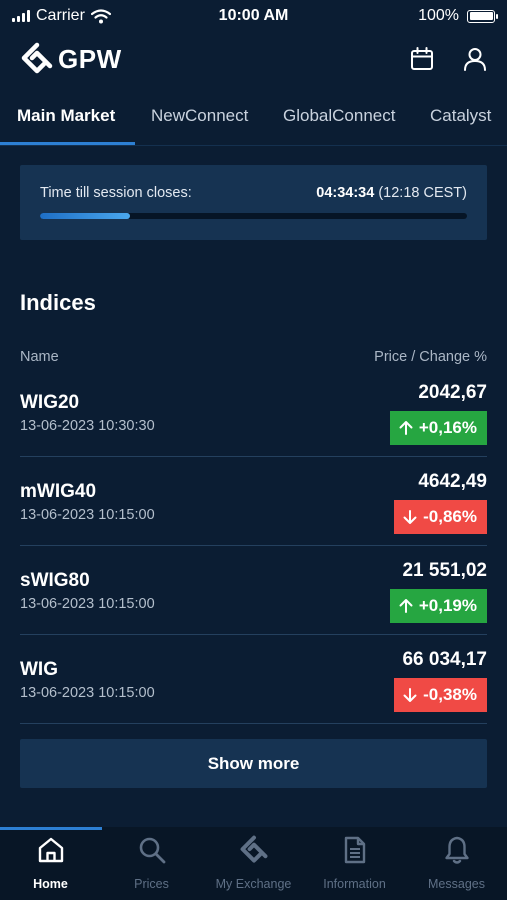 This screenshot has width=507, height=900. What do you see at coordinates (444, 659) in the screenshot?
I see `index-price: 66 034,17` at bounding box center [444, 659].